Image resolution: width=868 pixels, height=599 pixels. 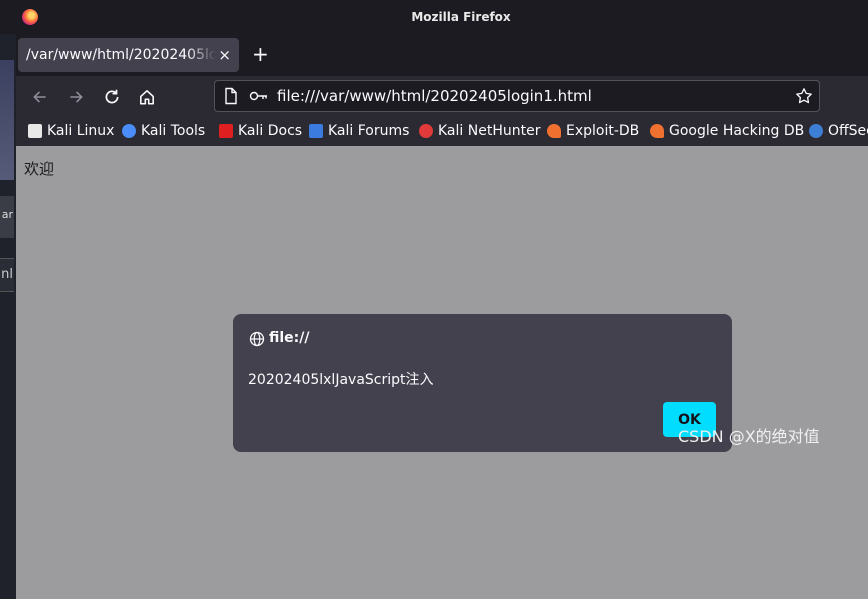 What do you see at coordinates (316, 131) in the screenshot?
I see `kali-forums-icon` at bounding box center [316, 131].